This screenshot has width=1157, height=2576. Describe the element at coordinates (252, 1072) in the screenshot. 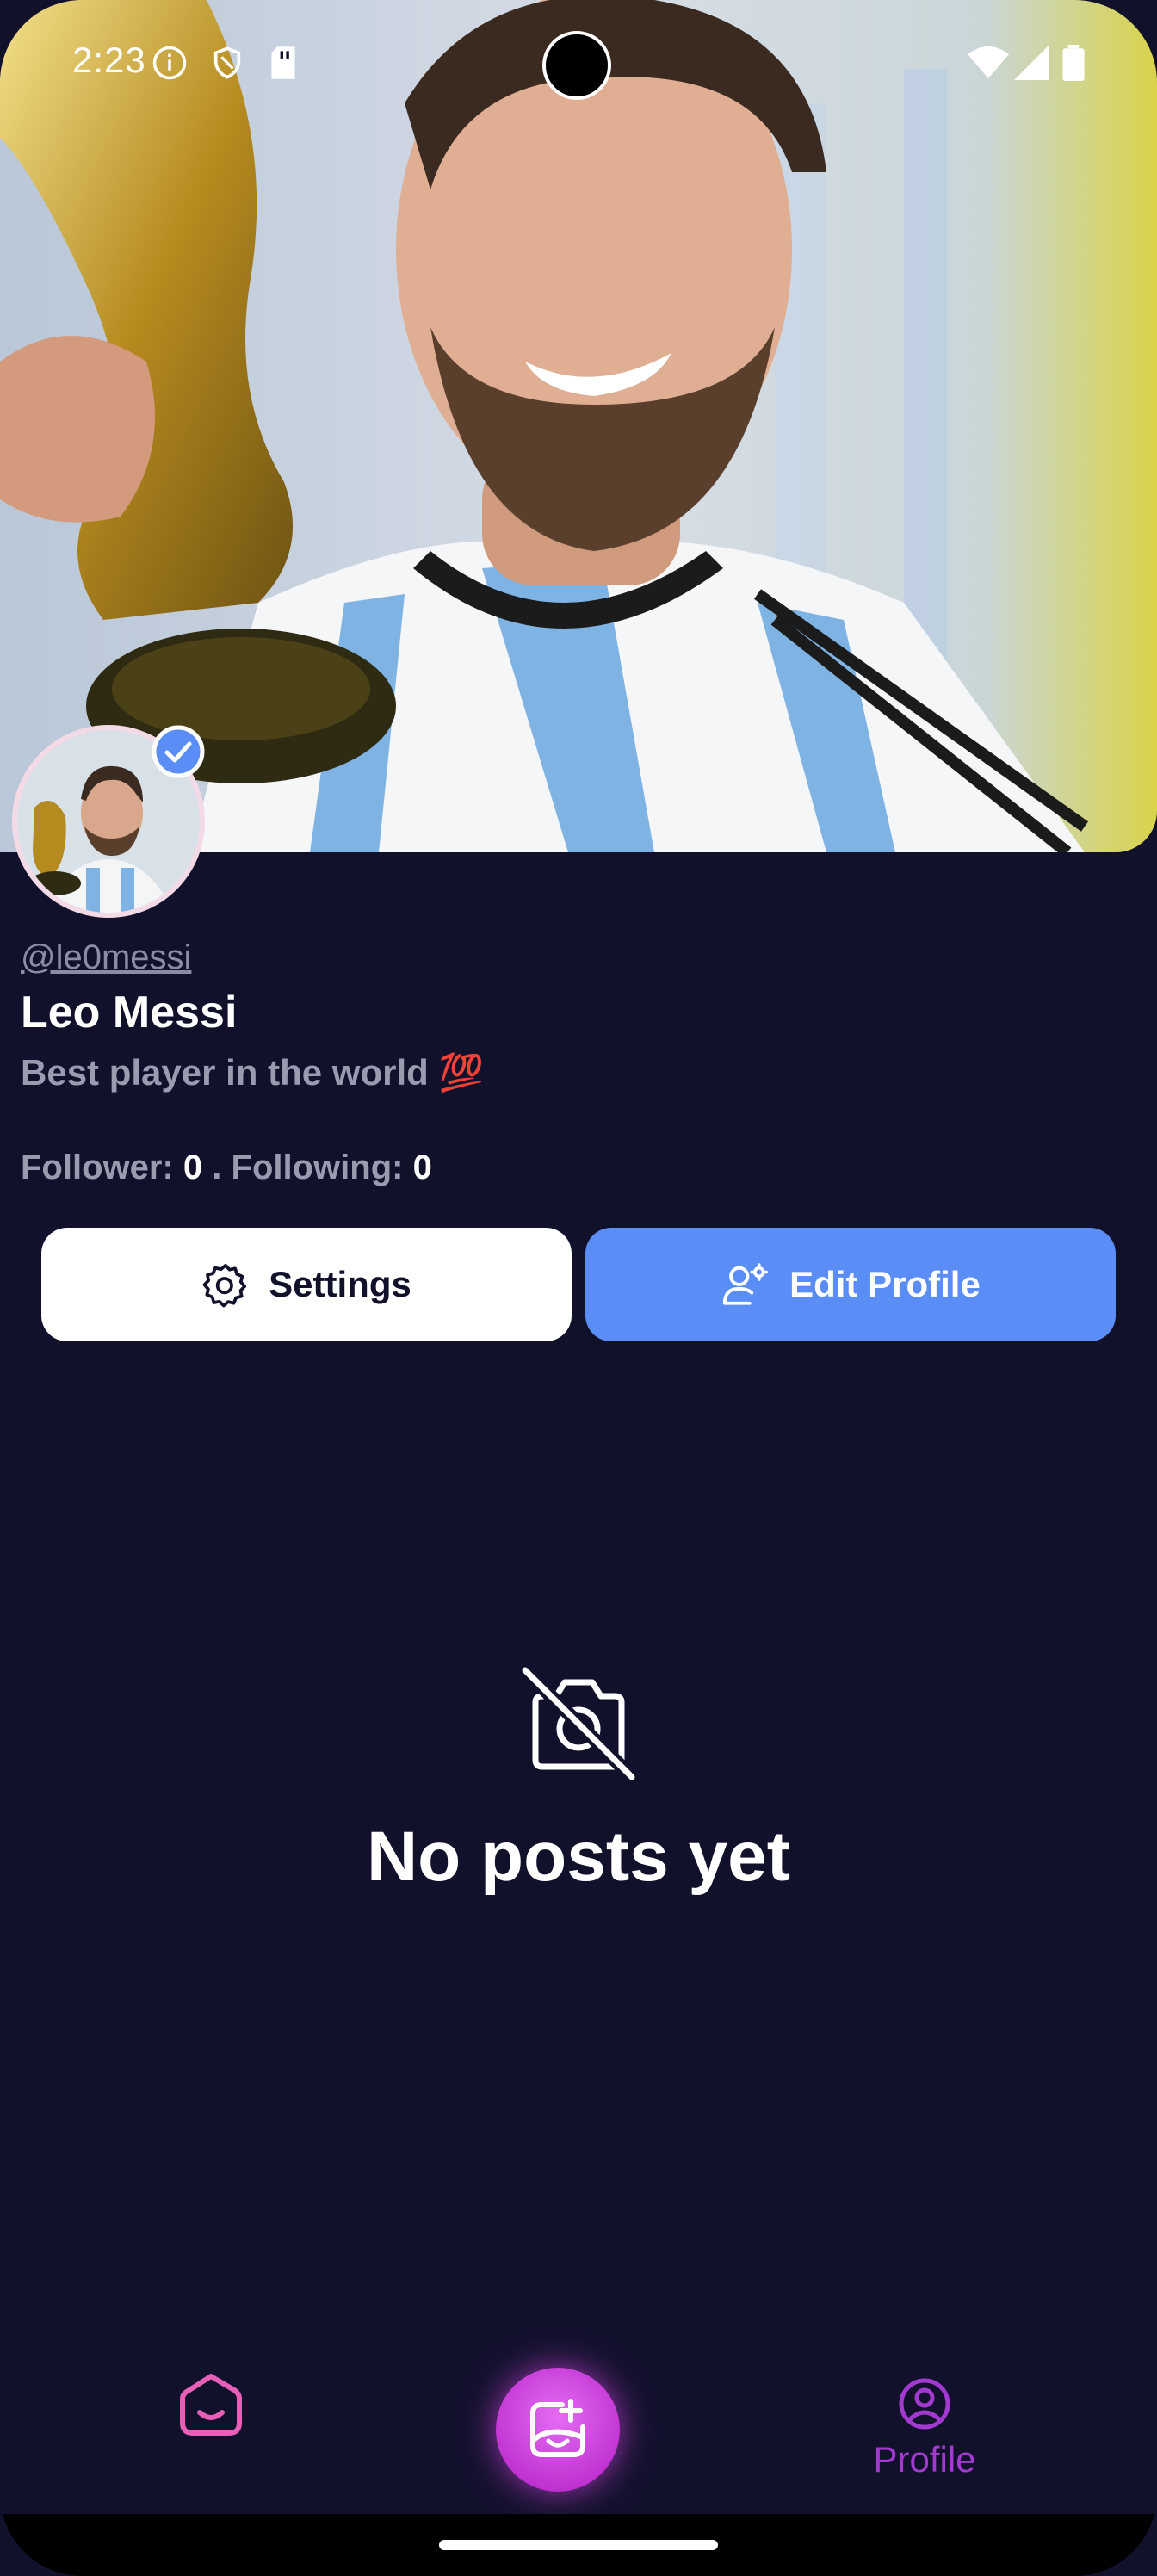

I see `profile-bio: Best player in the world 💯` at that location.